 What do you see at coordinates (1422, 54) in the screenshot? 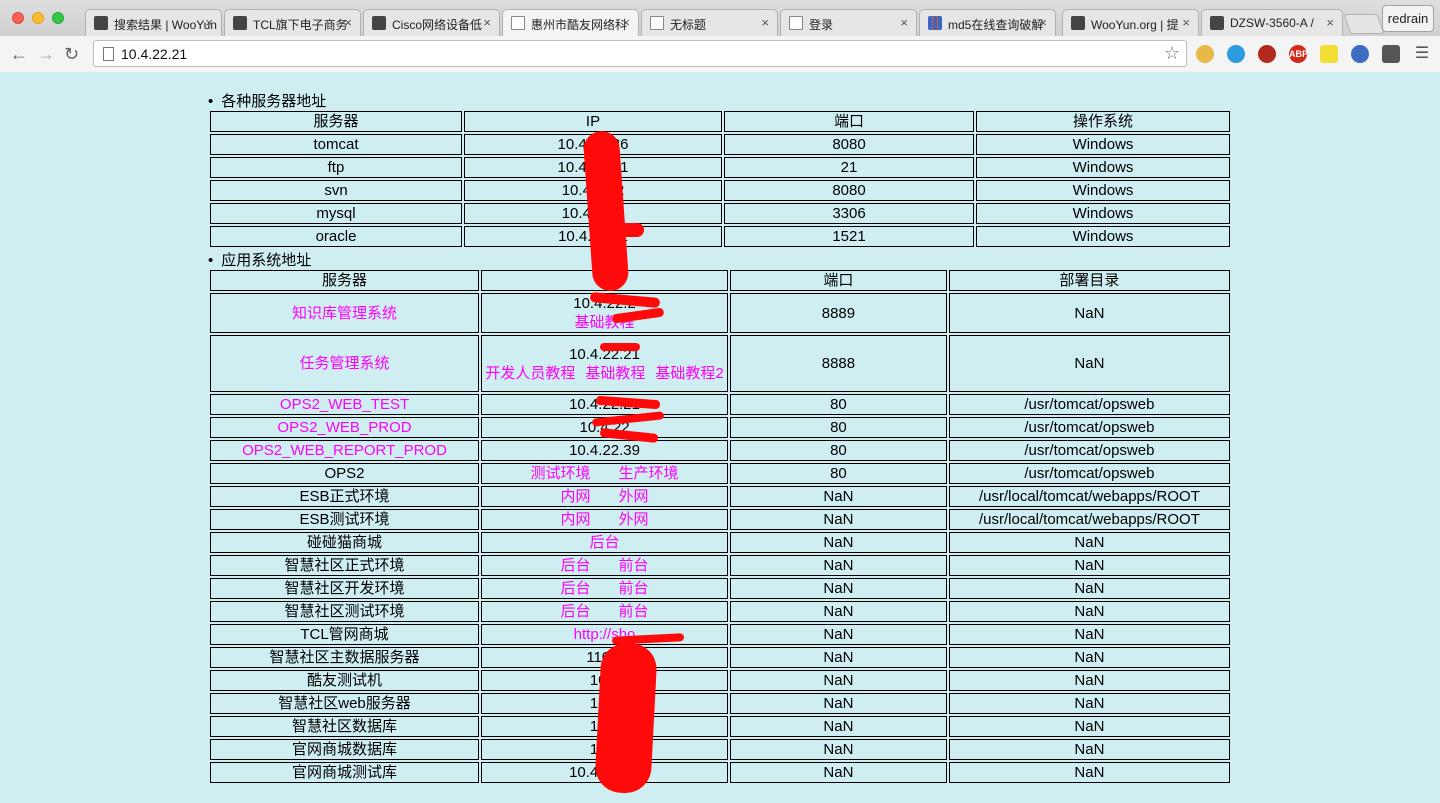
I see `menu-icon: ☰` at bounding box center [1422, 54].